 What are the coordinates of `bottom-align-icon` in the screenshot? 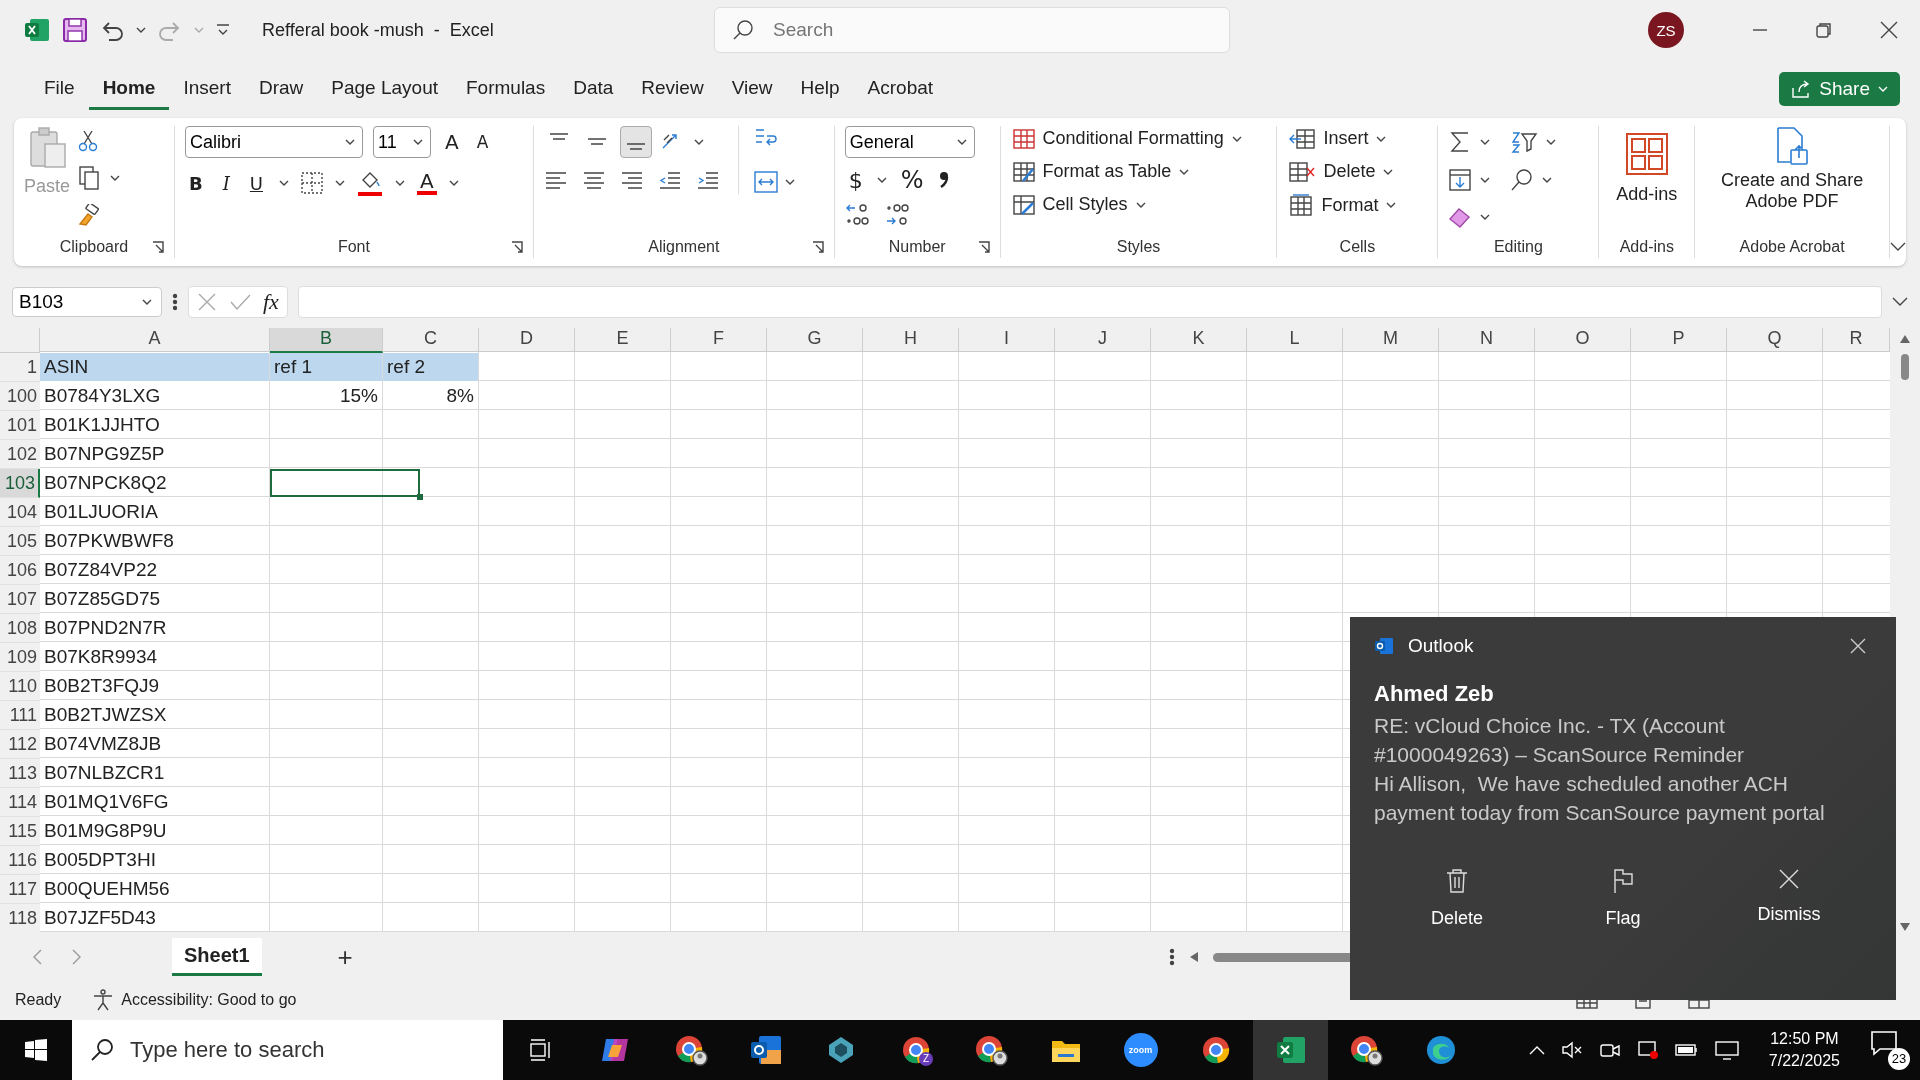 It's located at (635, 142).